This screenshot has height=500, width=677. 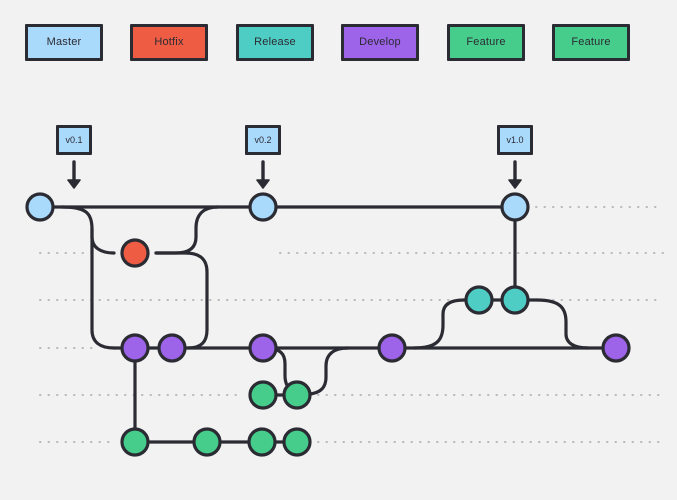 I want to click on master-commit-v0.2, so click(x=263, y=207).